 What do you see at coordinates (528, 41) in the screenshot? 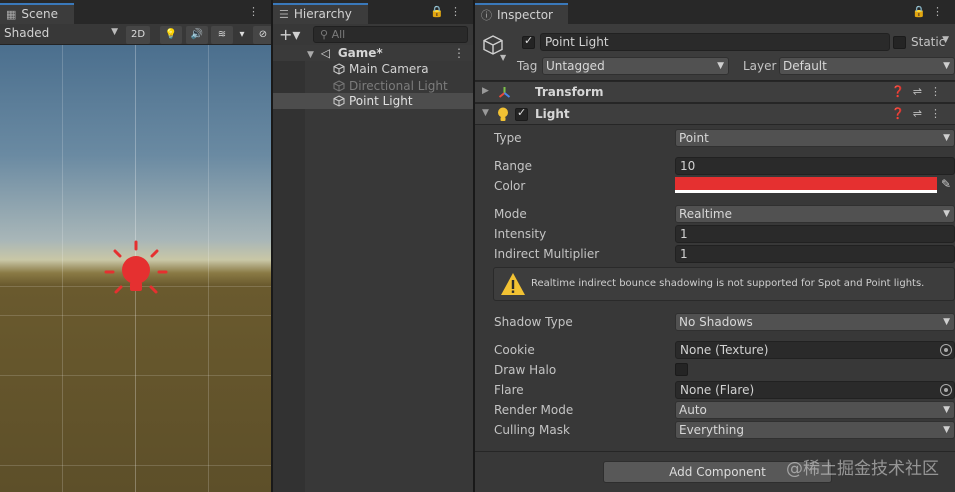
I see `object-active-checkbox` at bounding box center [528, 41].